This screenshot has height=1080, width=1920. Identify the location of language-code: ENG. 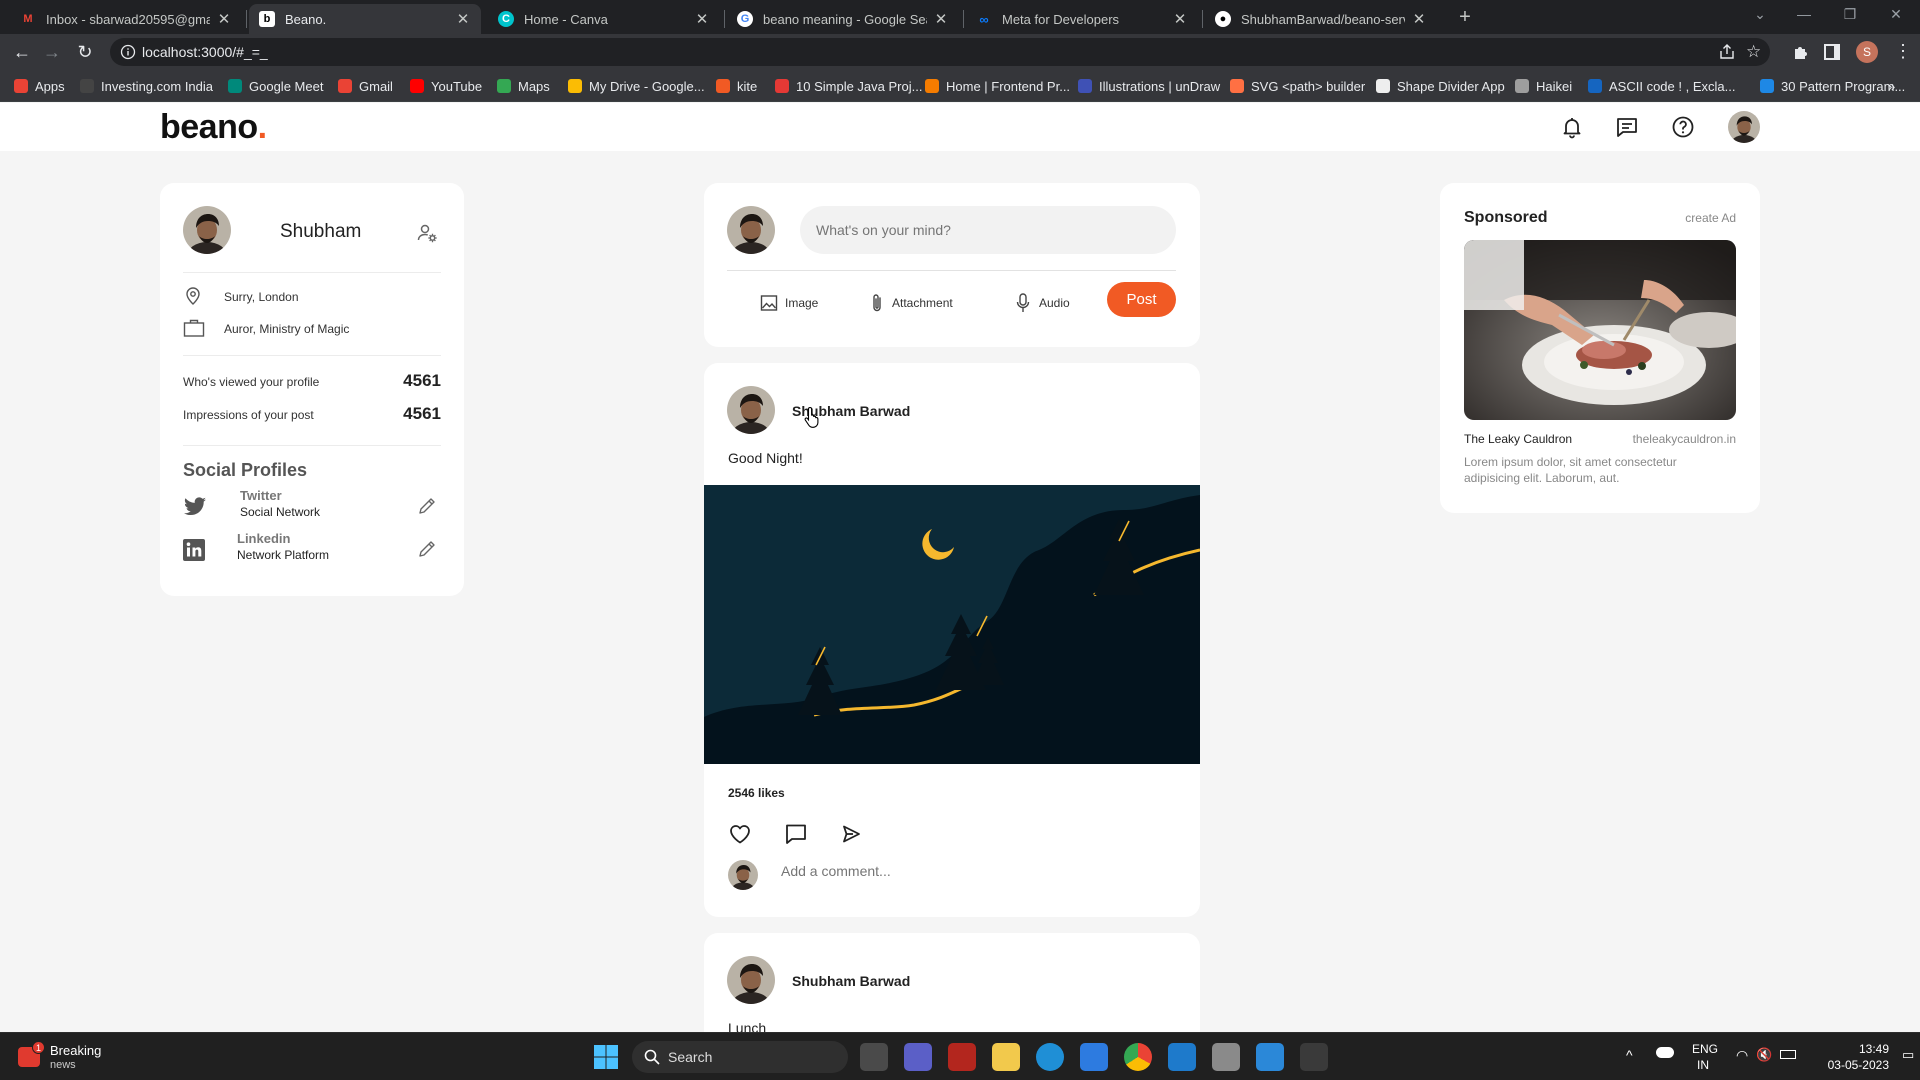
(1705, 1049).